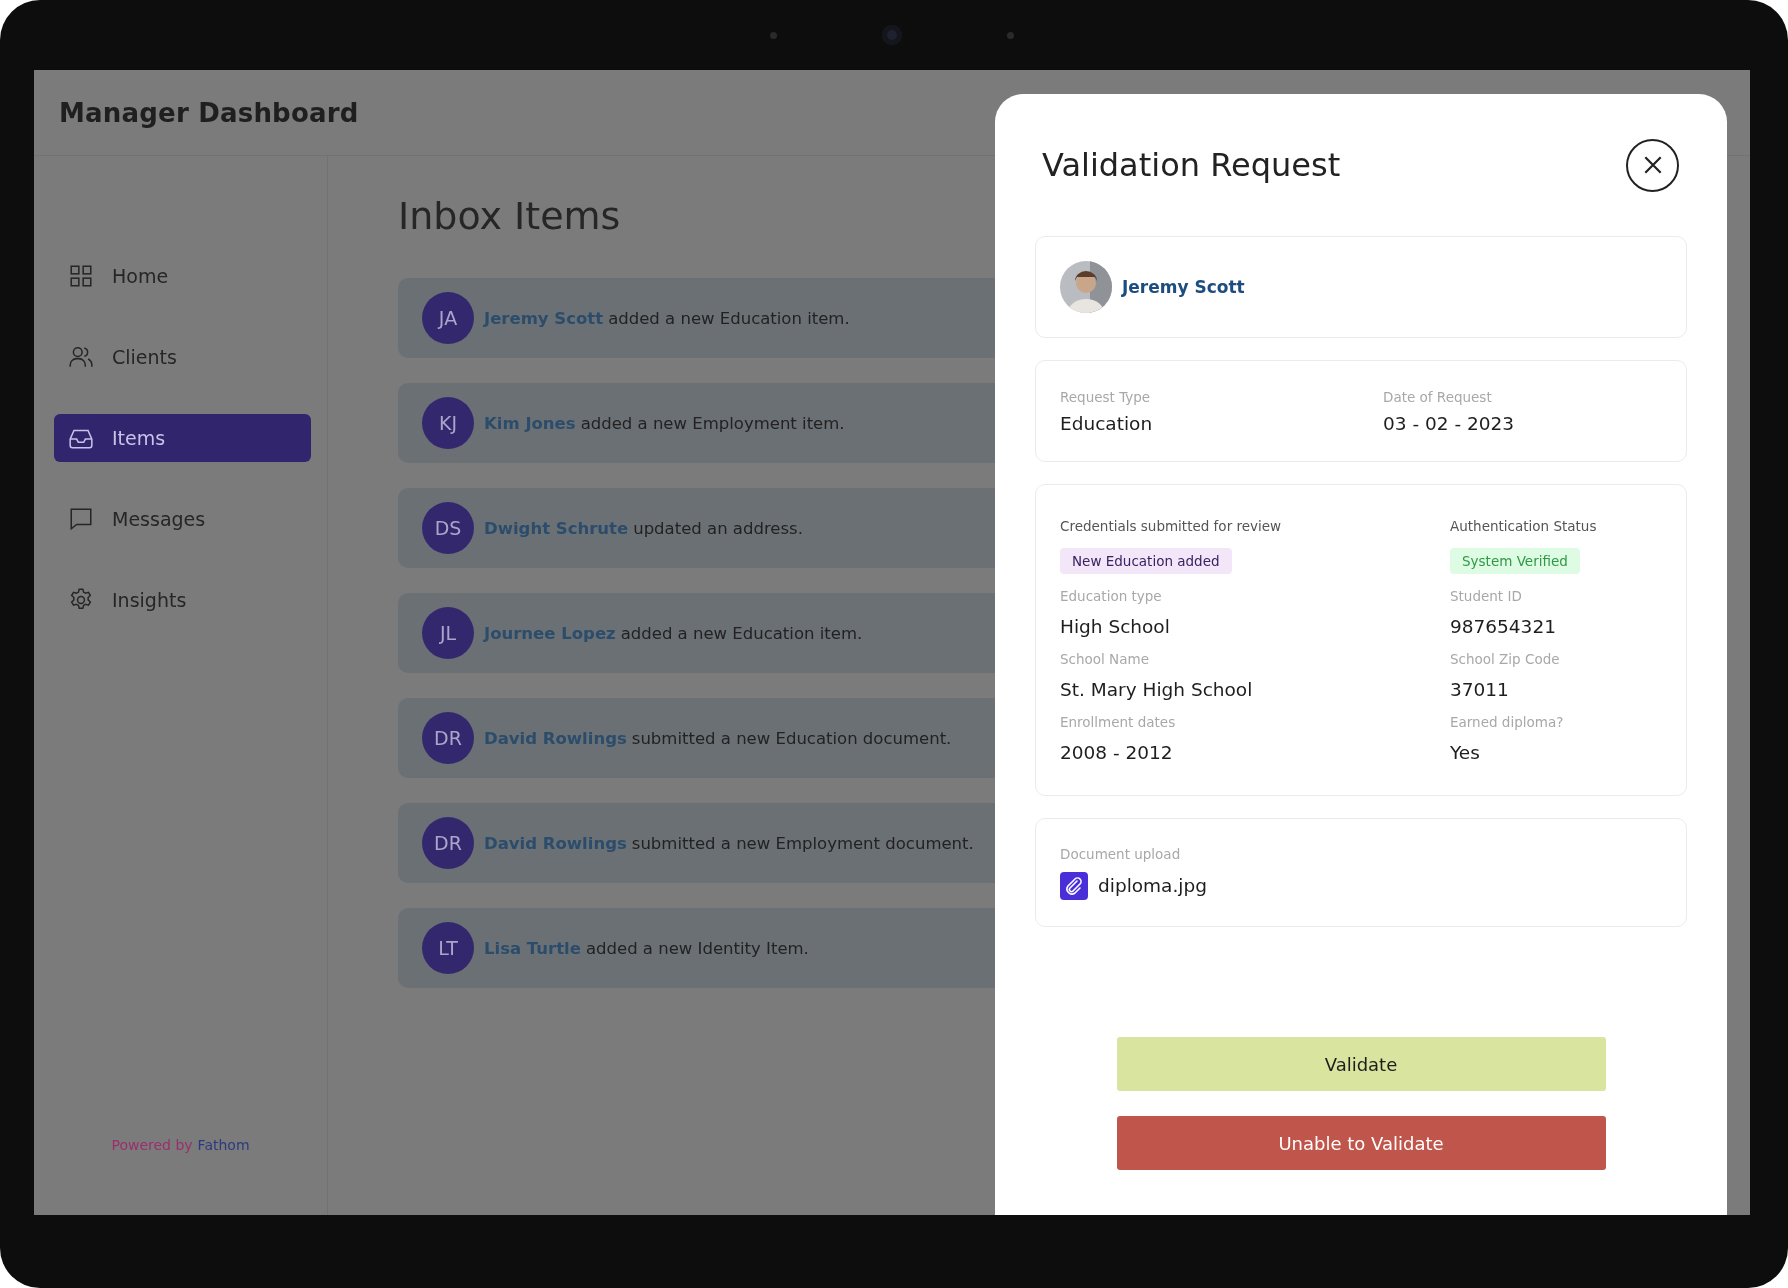  I want to click on sidebar-item: Insights, so click(182, 600).